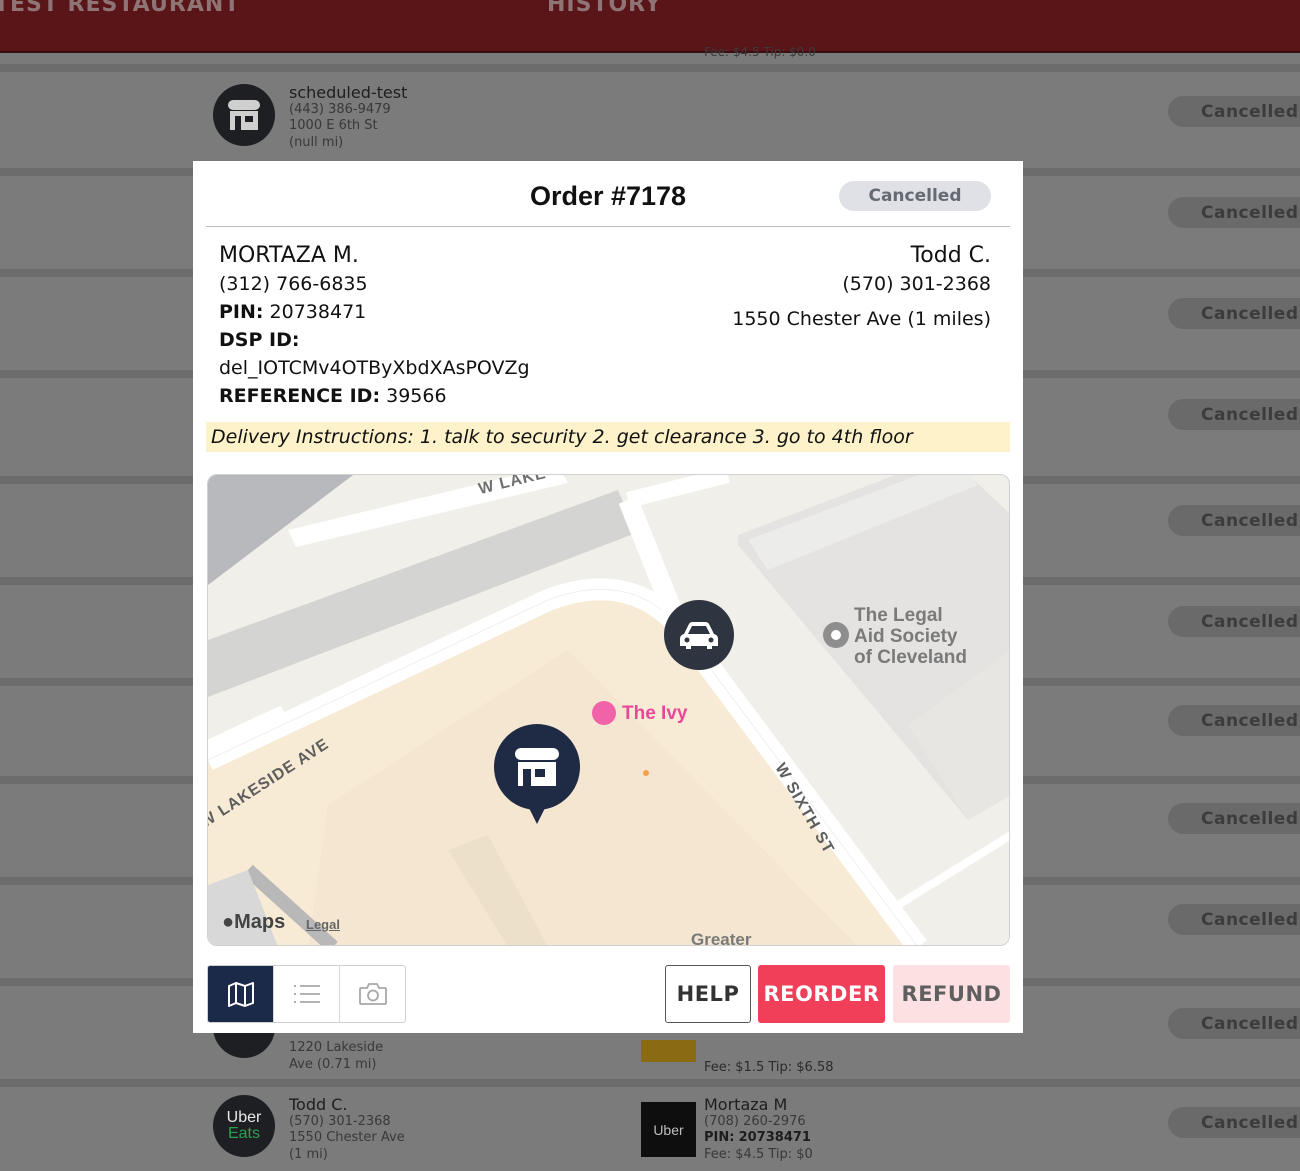 The height and width of the screenshot is (1171, 1300). I want to click on list-item-details: 1220 Lakeside Ave (0.71 mi), so click(336, 1056).